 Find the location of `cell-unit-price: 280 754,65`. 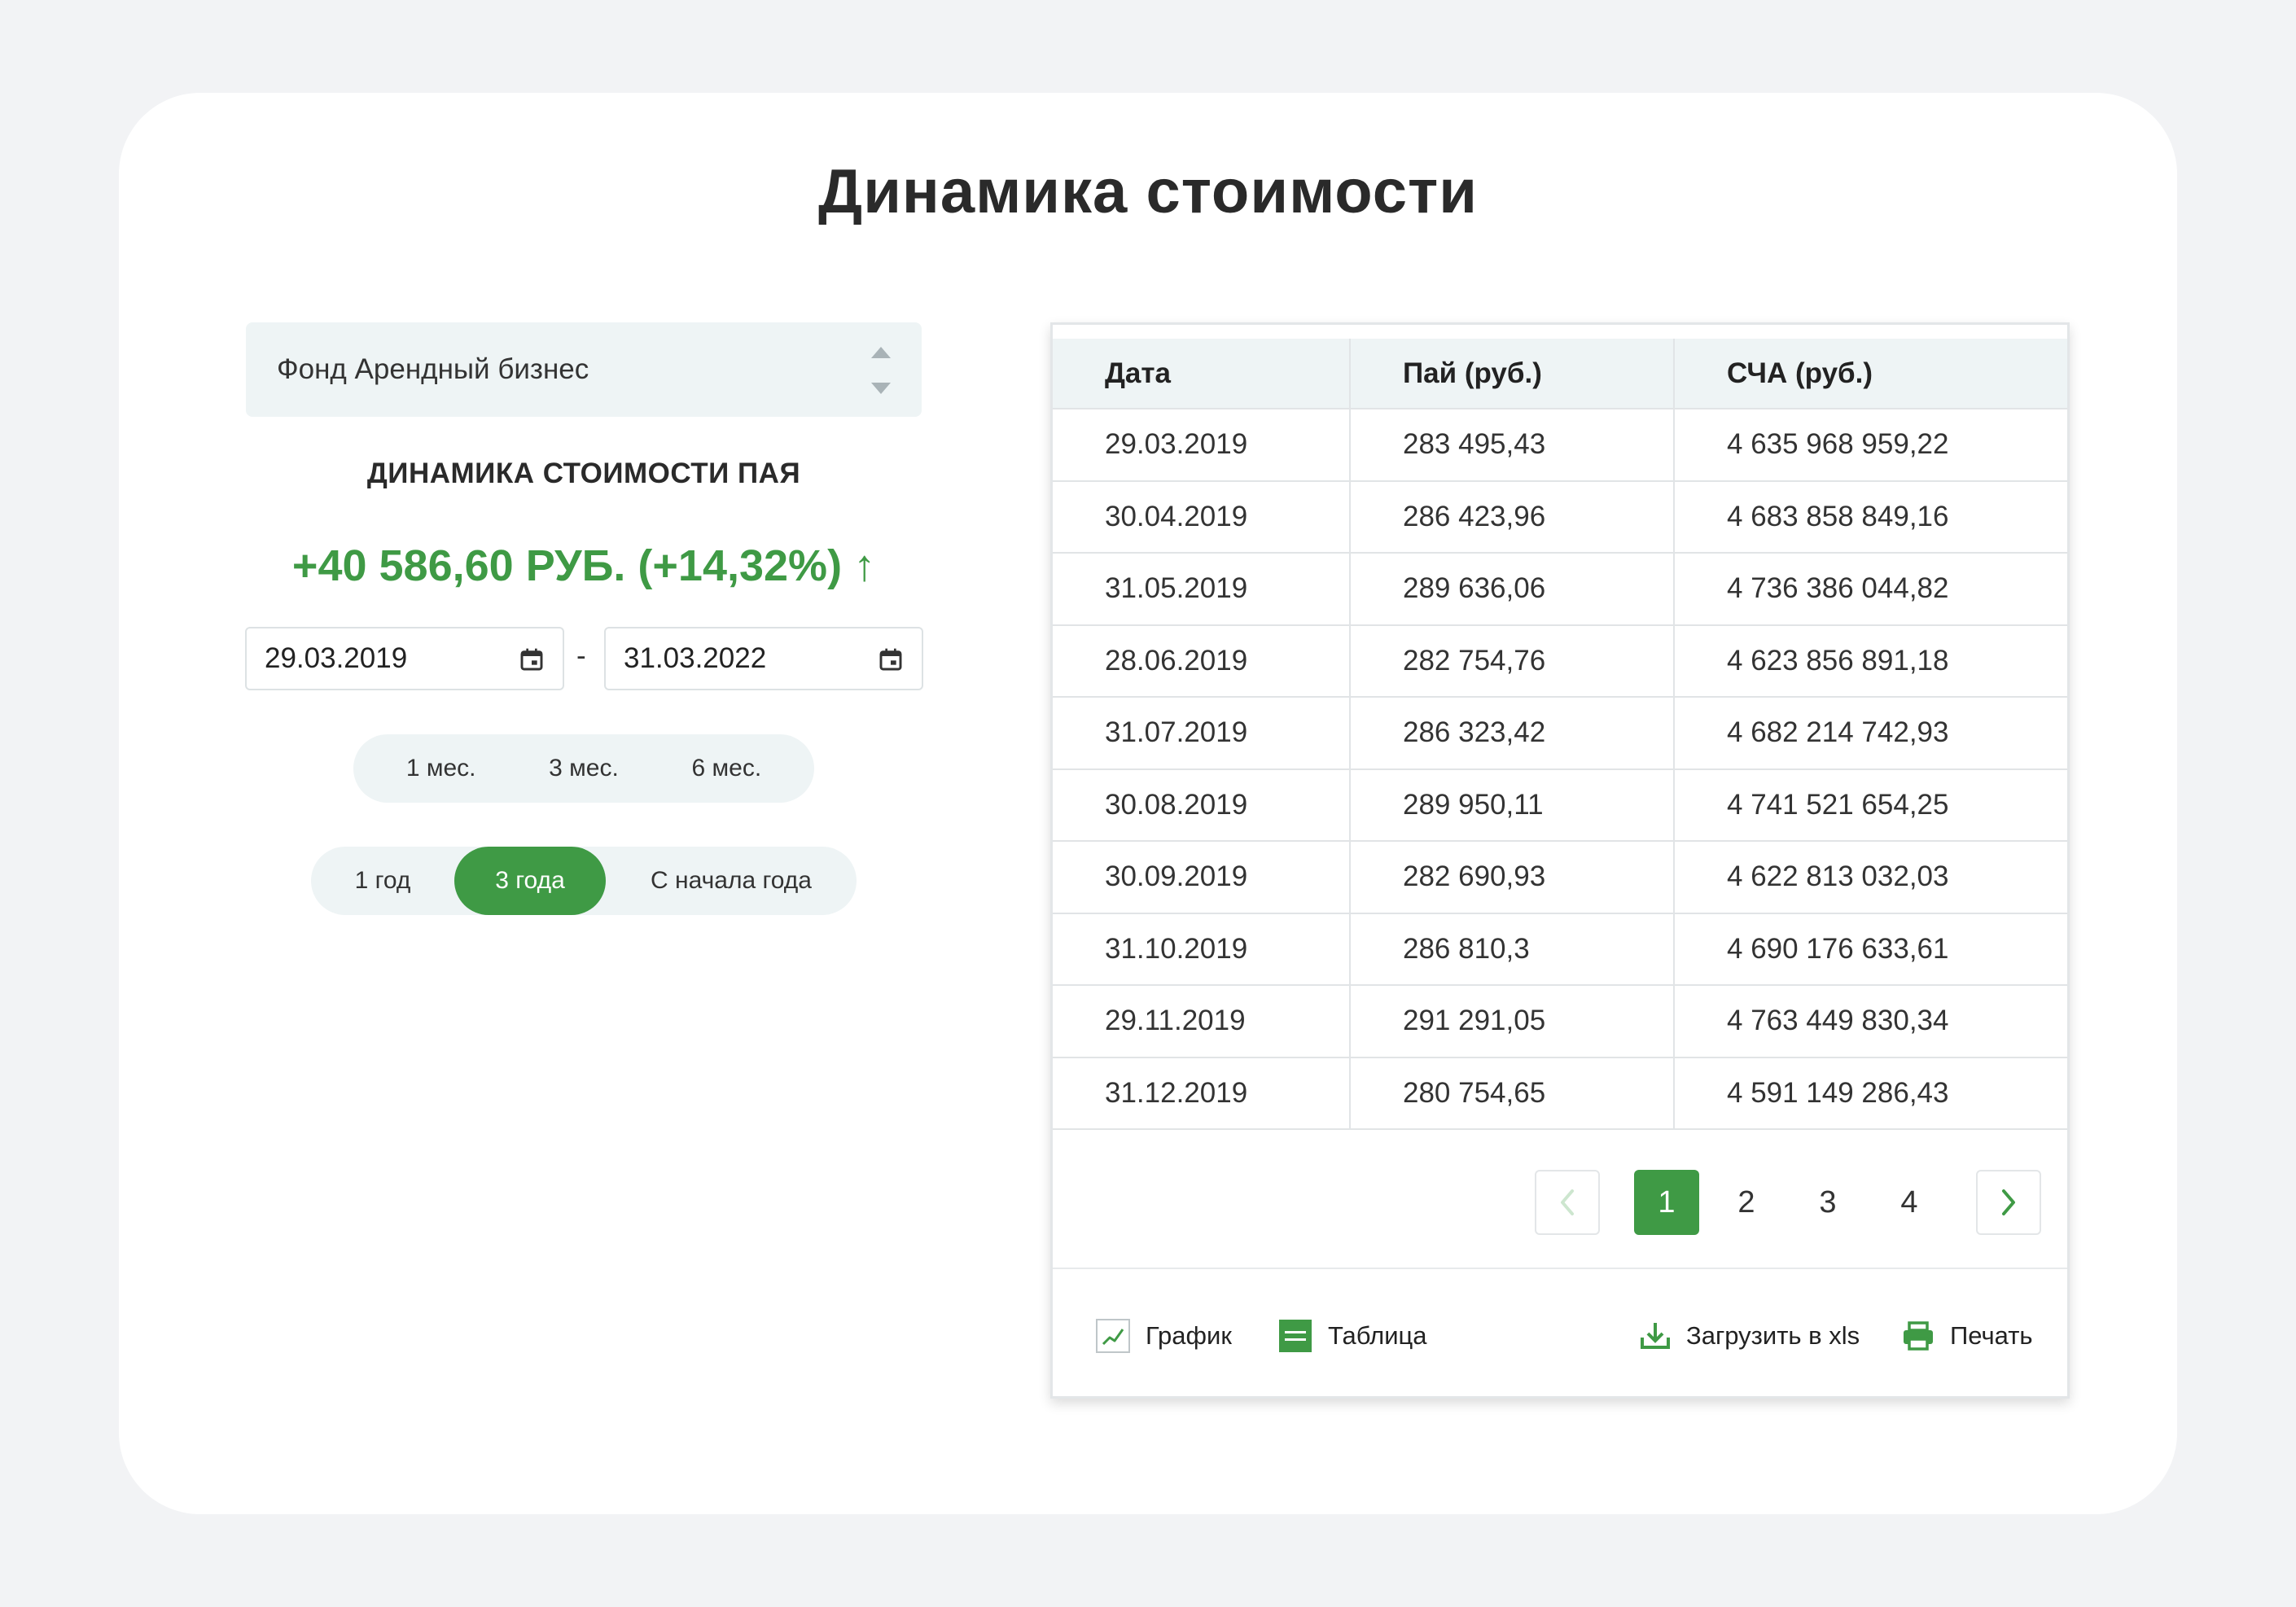

cell-unit-price: 280 754,65 is located at coordinates (1511, 1094).